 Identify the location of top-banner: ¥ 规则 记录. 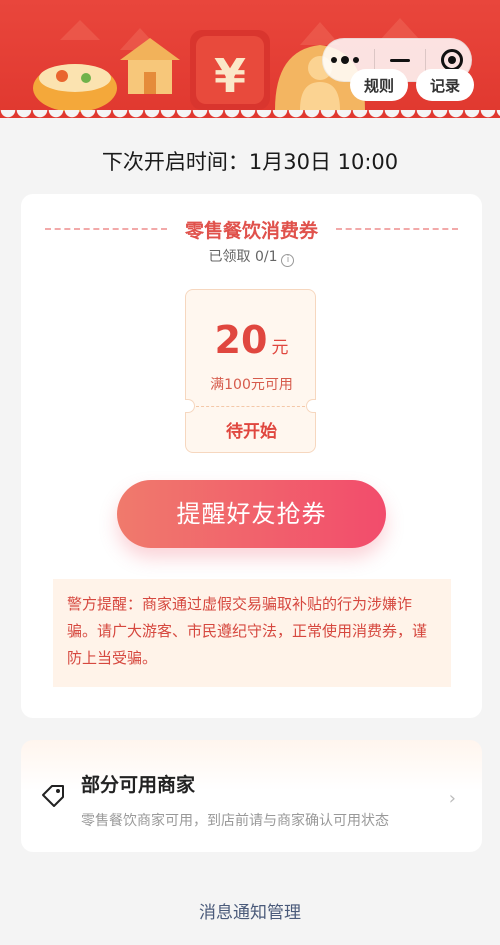
(250, 59).